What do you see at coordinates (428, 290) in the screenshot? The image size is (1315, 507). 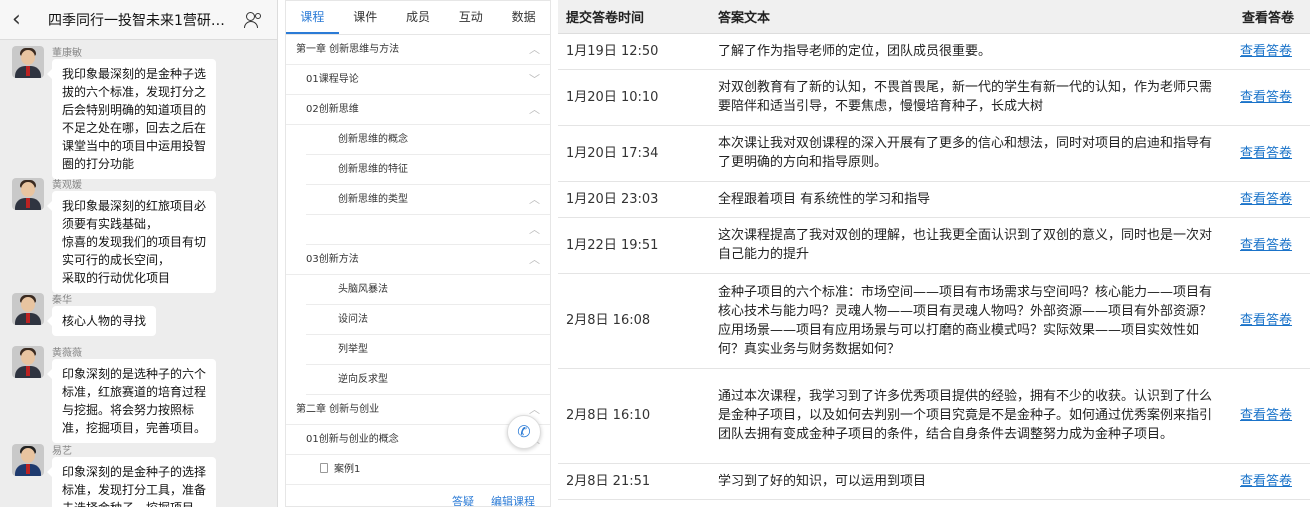 I see `outline-item: 头脑风暴法` at bounding box center [428, 290].